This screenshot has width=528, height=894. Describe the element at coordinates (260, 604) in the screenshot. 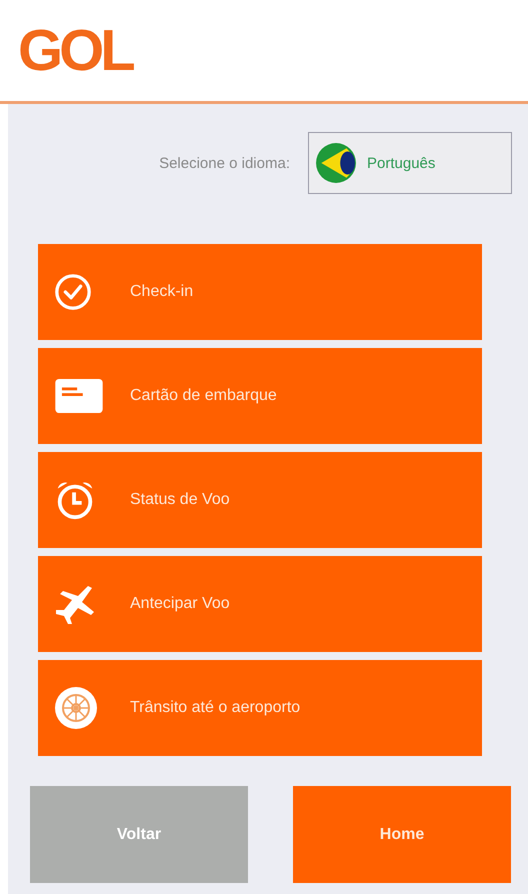

I see `menu-item: Antecipar Voo` at that location.